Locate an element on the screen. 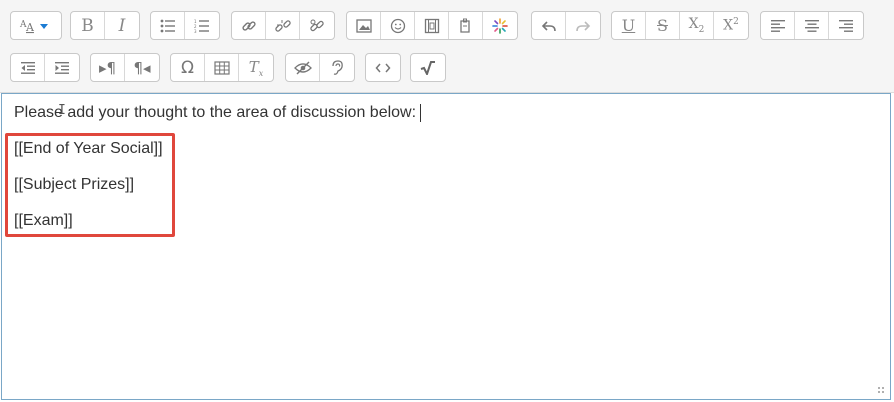  emoticon-button is located at coordinates (398, 25).